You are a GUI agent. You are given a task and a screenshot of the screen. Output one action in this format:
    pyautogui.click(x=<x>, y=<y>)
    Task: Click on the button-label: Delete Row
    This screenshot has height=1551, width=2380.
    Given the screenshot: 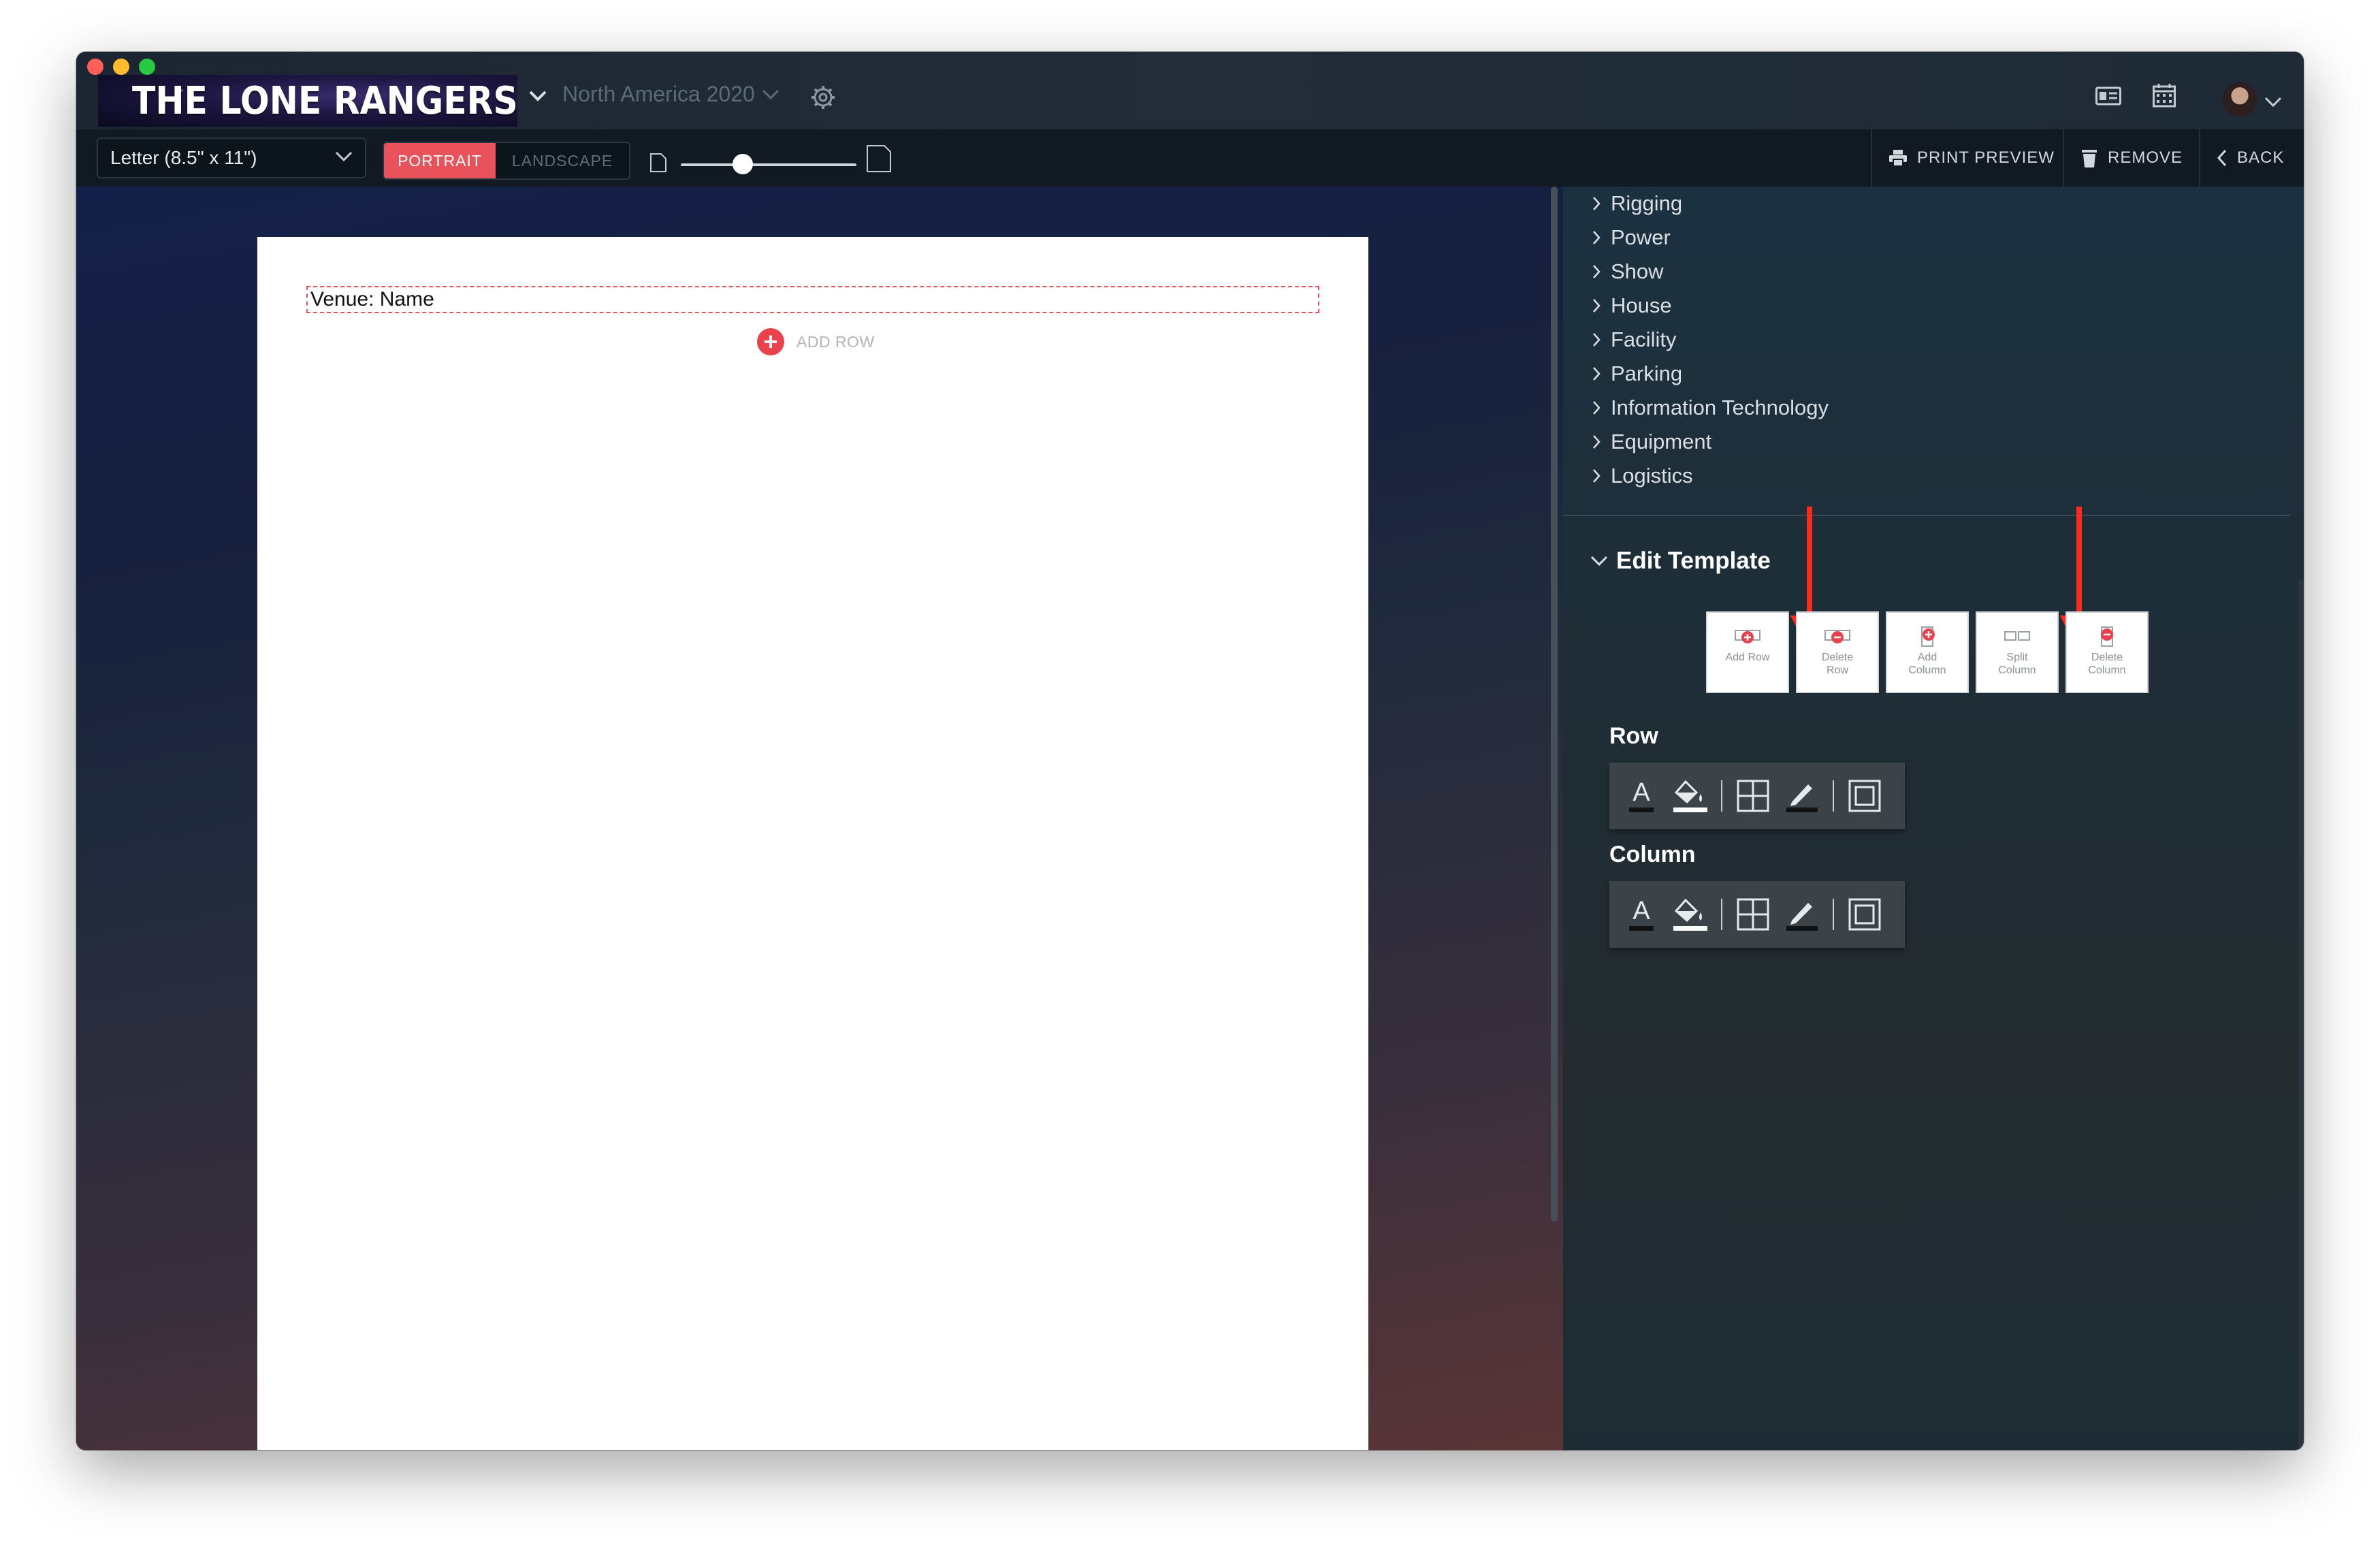 What is the action you would take?
    pyautogui.click(x=1838, y=664)
    